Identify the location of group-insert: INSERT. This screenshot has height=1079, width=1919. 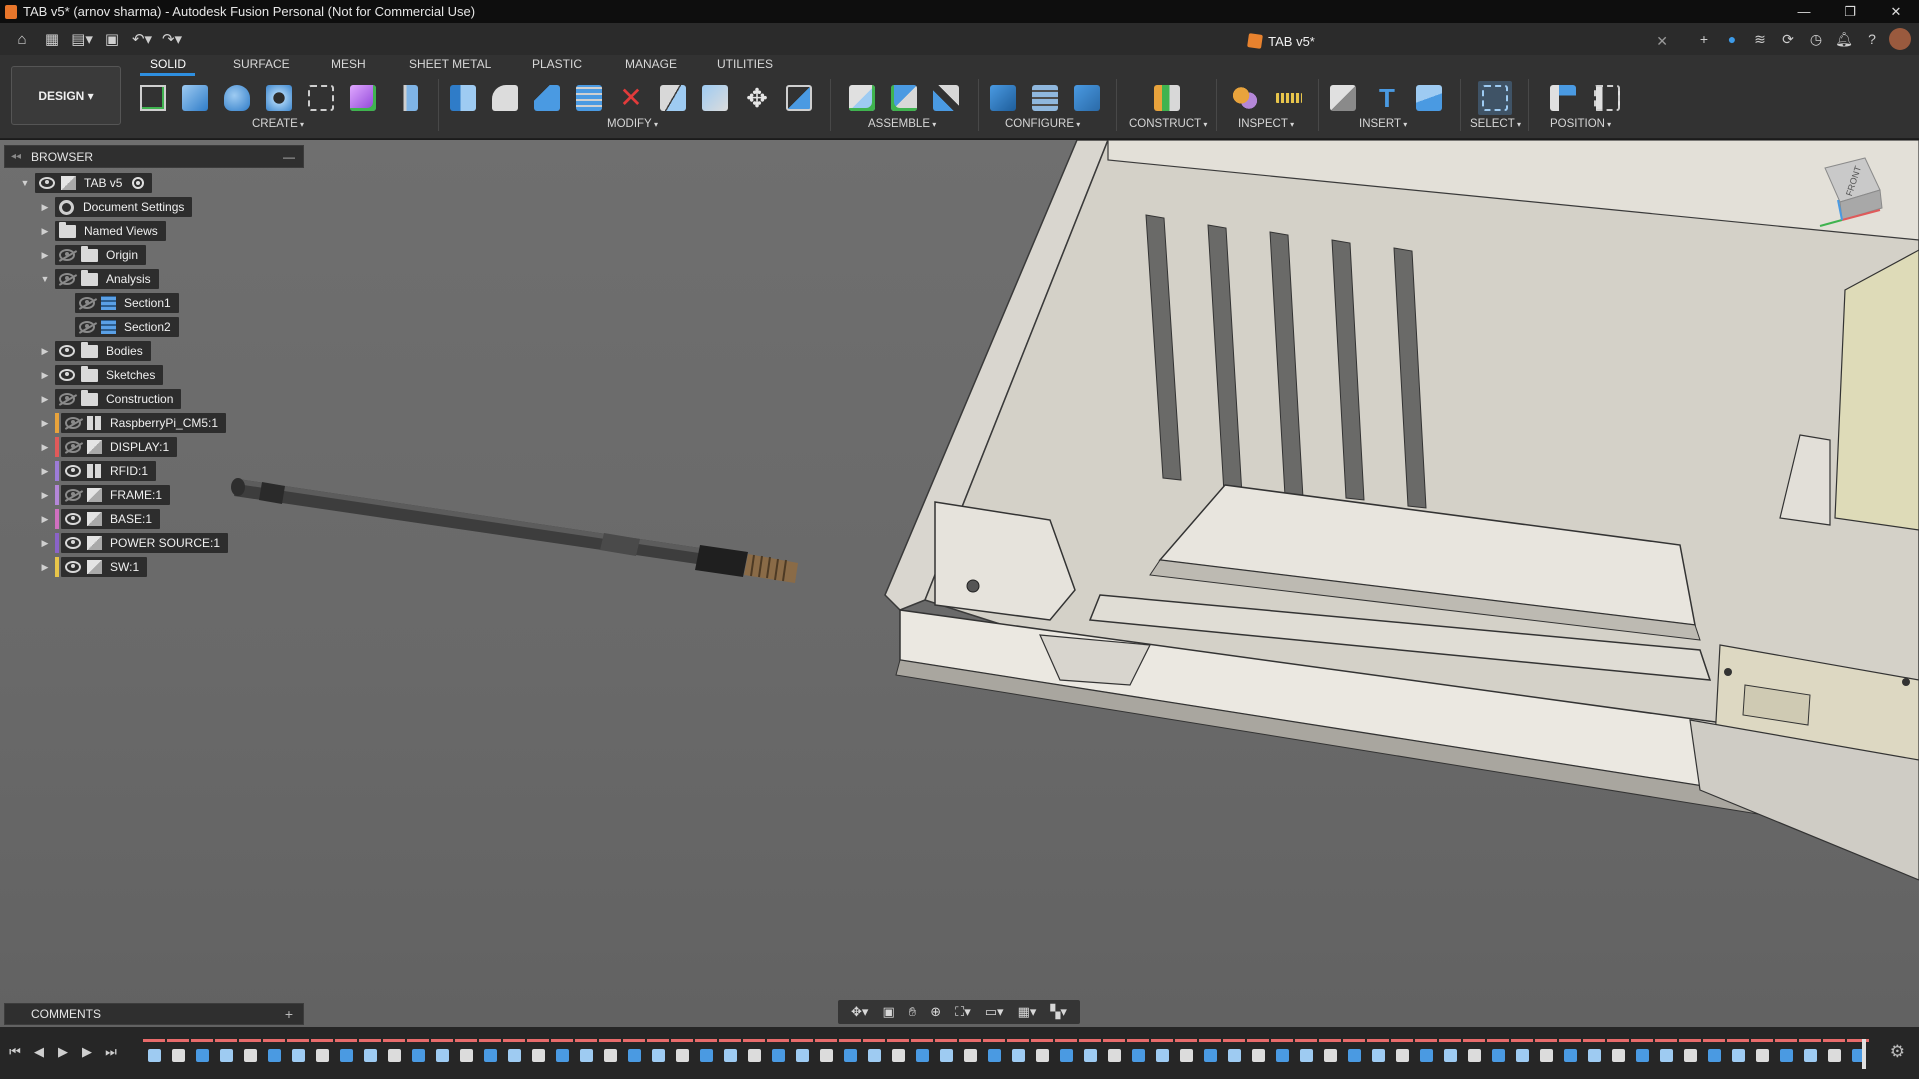
(1383, 124).